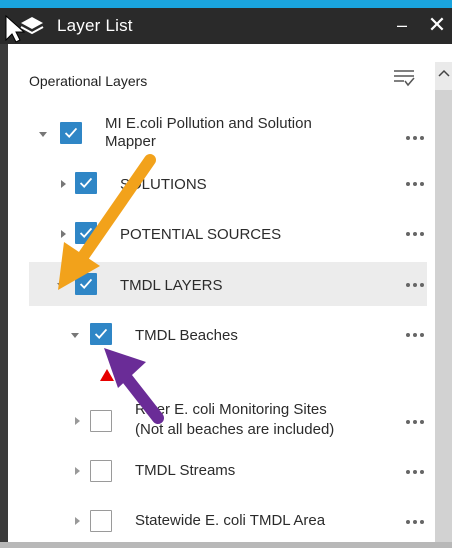 This screenshot has width=452, height=548. What do you see at coordinates (171, 285) in the screenshot?
I see `layer-label: TMDL LAYERS` at bounding box center [171, 285].